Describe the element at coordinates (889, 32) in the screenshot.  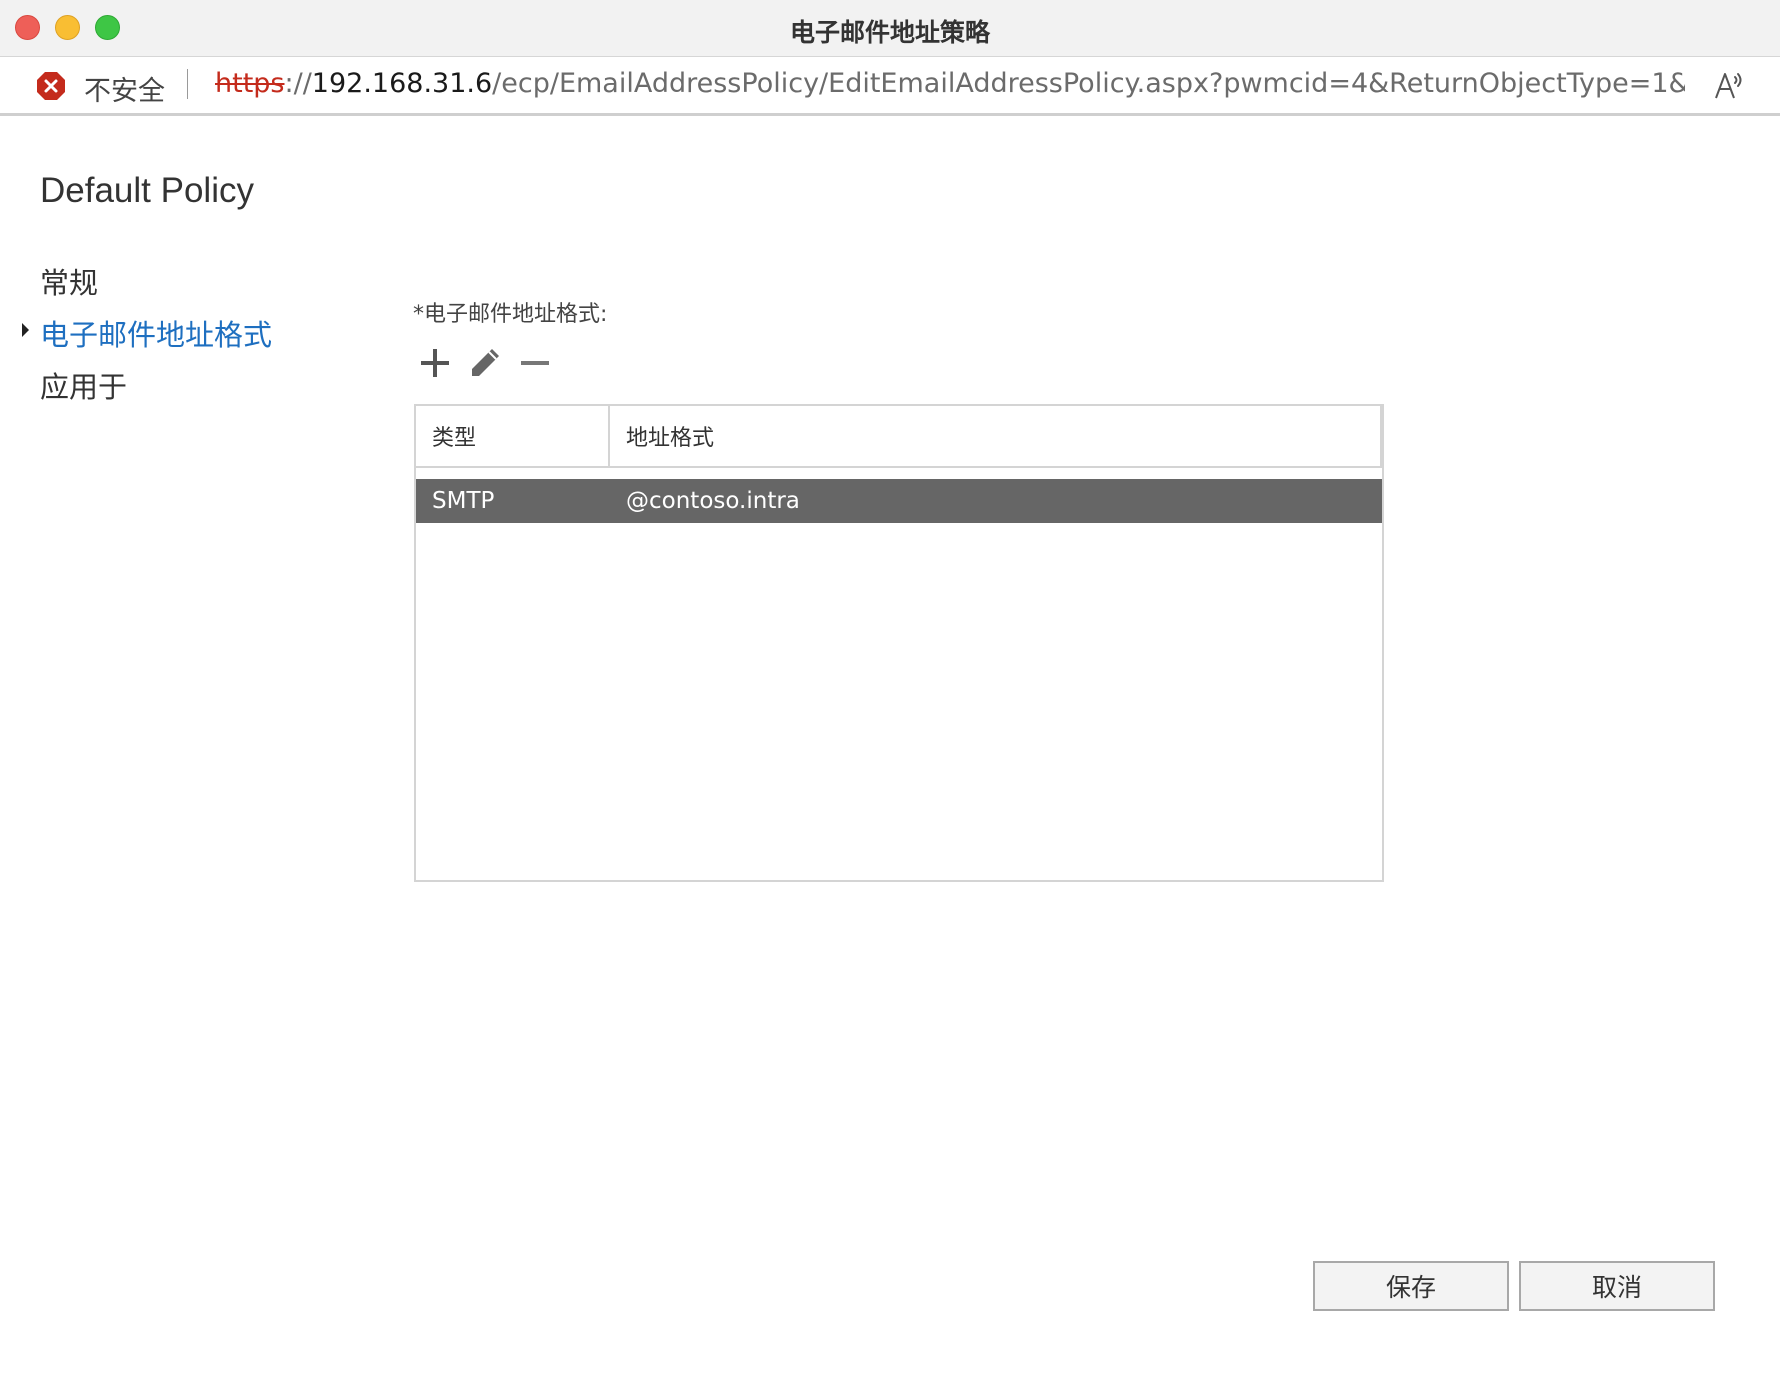
I see `window-title: 电子邮件地址策略` at that location.